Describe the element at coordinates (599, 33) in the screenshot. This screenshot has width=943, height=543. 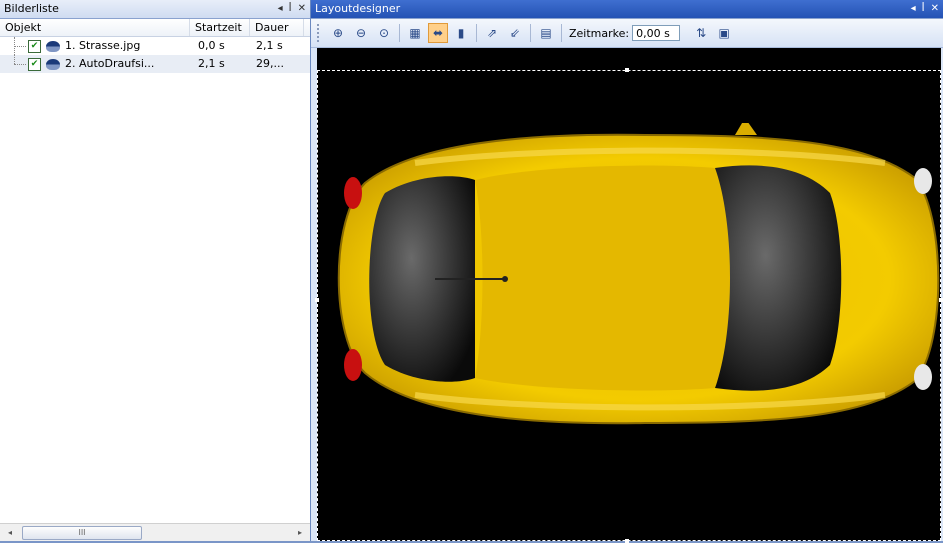
I see `timestamp-label: Zeitmarke:` at that location.